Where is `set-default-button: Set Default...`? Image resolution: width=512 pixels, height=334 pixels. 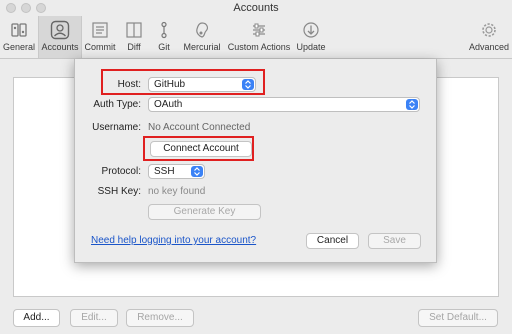
set-default-button: Set Default... is located at coordinates (458, 318).